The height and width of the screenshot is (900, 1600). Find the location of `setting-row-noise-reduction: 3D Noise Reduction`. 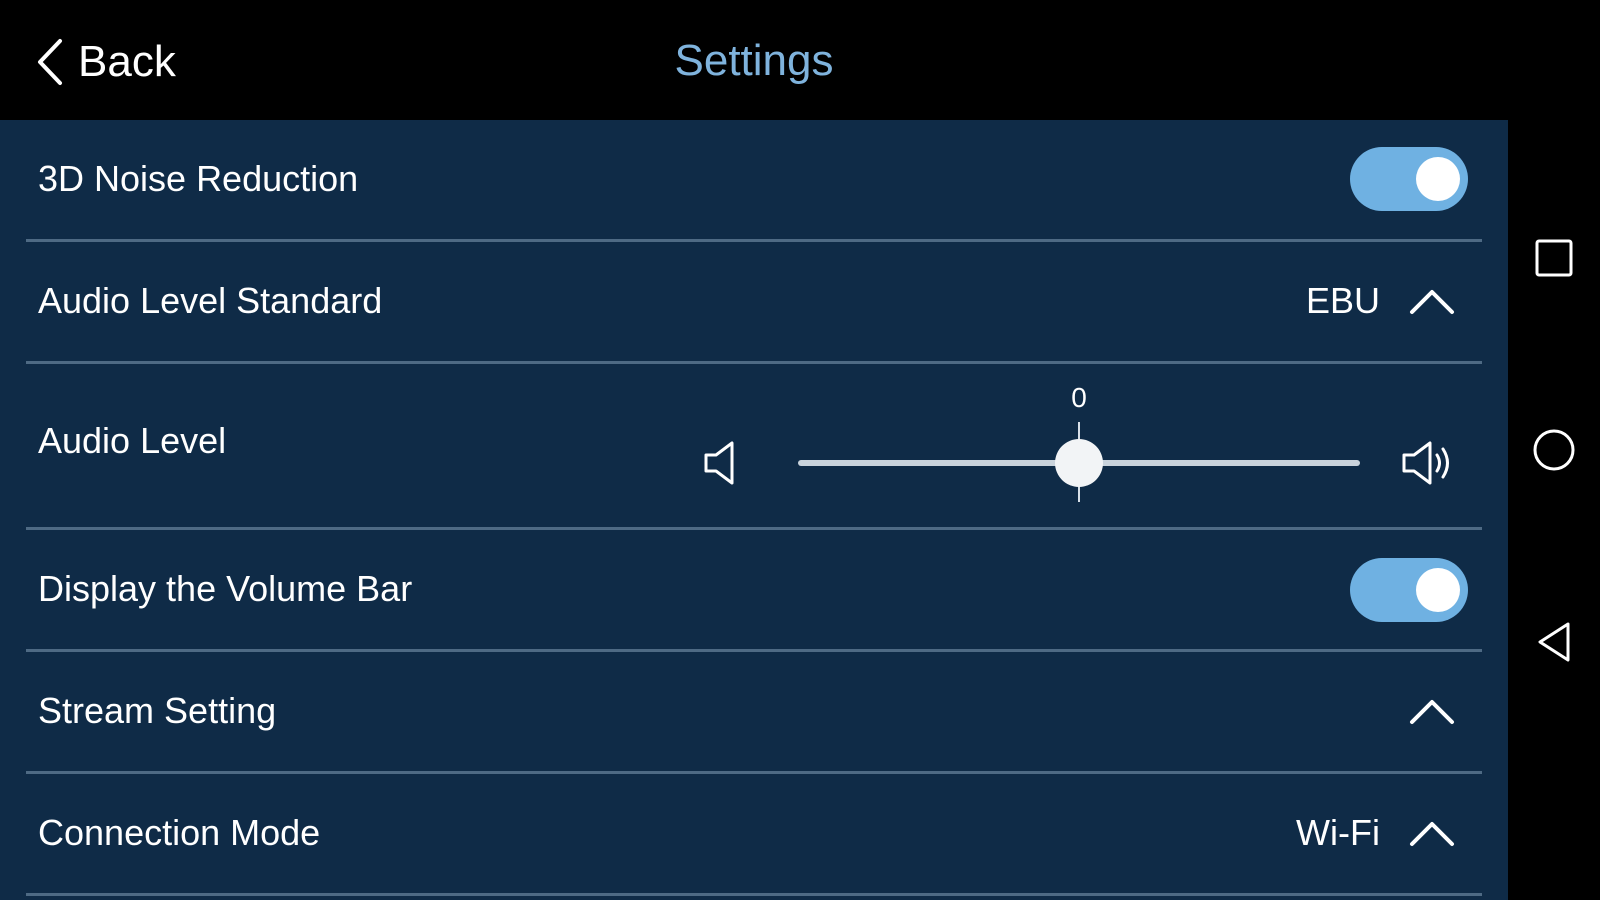

setting-row-noise-reduction: 3D Noise Reduction is located at coordinates (754, 181).